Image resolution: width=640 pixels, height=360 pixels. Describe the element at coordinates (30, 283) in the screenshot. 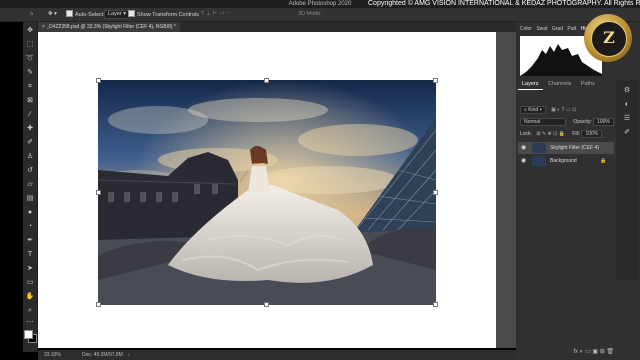

I see `shape-tool-icon: ▭` at that location.